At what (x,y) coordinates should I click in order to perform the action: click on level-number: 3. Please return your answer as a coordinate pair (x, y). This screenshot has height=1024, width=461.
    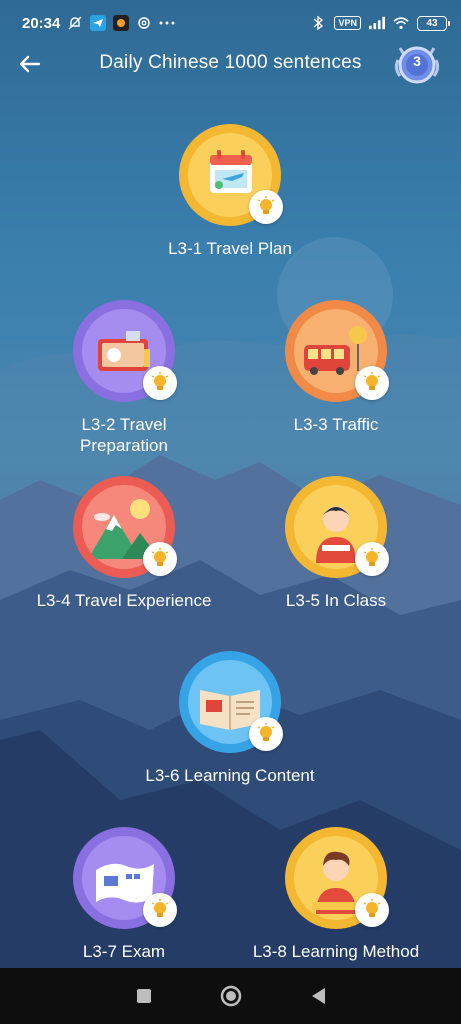
    Looking at the image, I should click on (417, 61).